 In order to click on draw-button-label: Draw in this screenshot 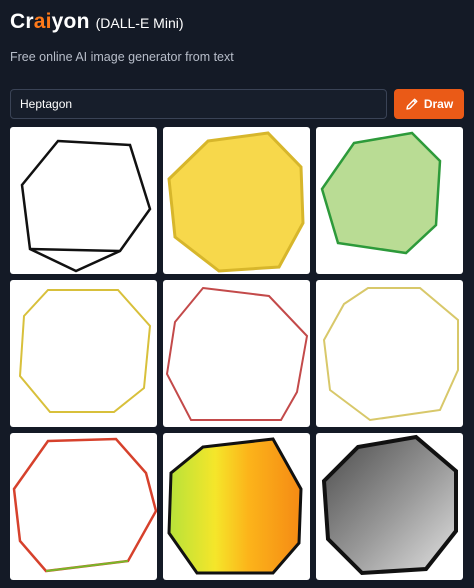, I will do `click(438, 104)`.